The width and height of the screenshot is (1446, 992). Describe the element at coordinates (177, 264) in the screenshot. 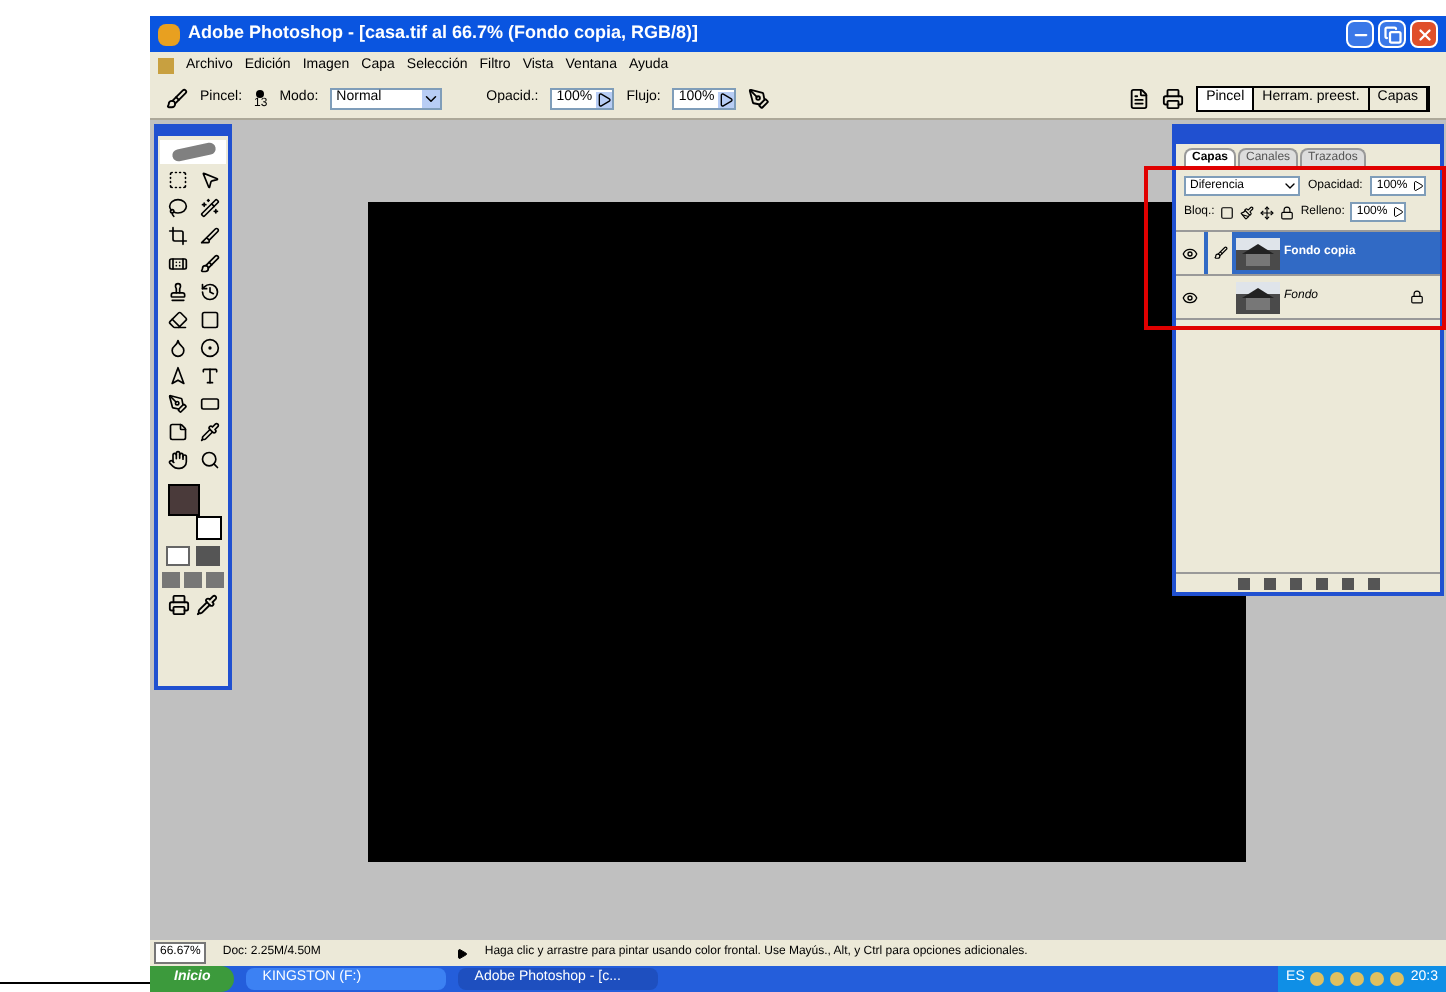

I see `bandage-icon` at that location.